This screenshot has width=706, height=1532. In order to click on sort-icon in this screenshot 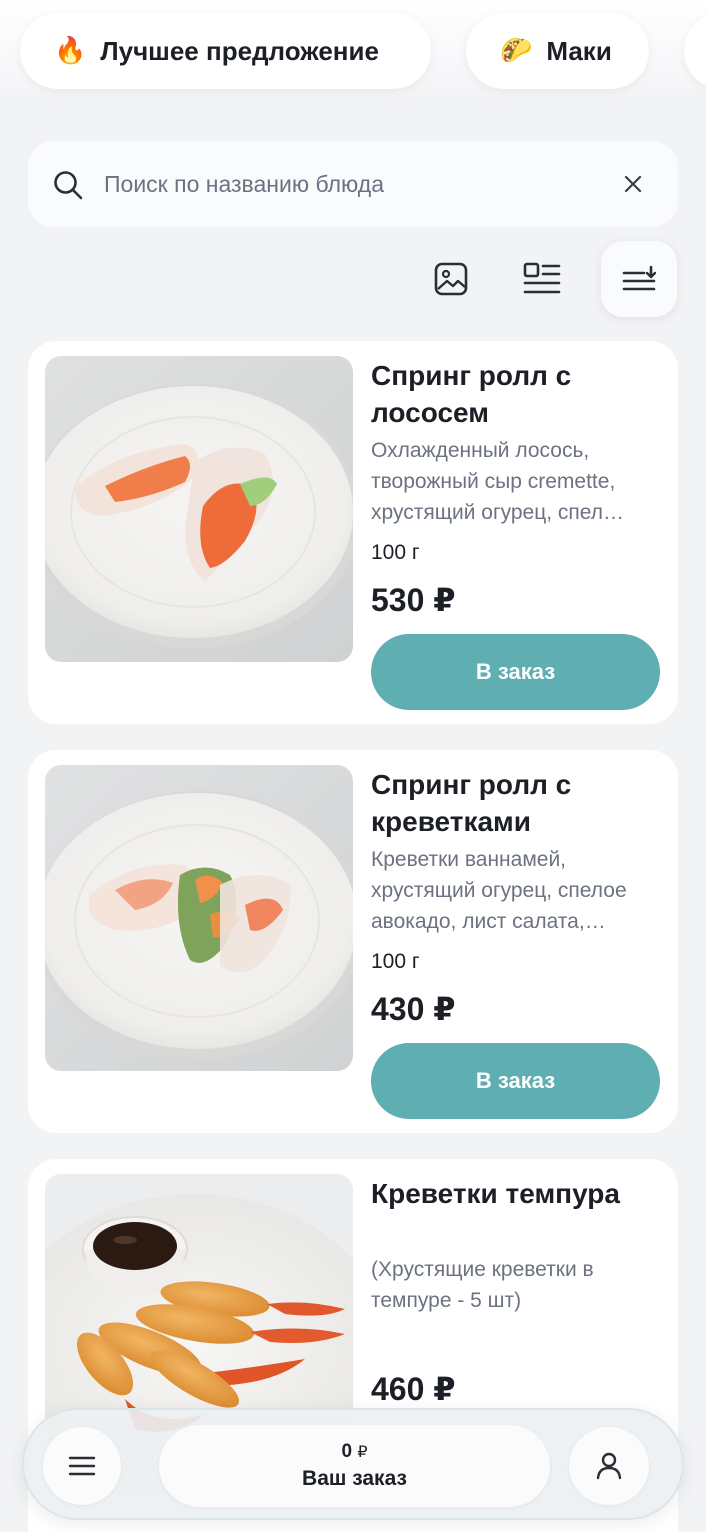, I will do `click(639, 278)`.